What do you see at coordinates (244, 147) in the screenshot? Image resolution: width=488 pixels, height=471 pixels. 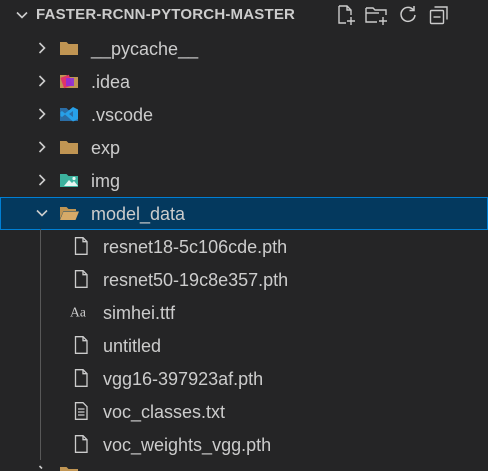 I see `tree-item-exp: exp` at bounding box center [244, 147].